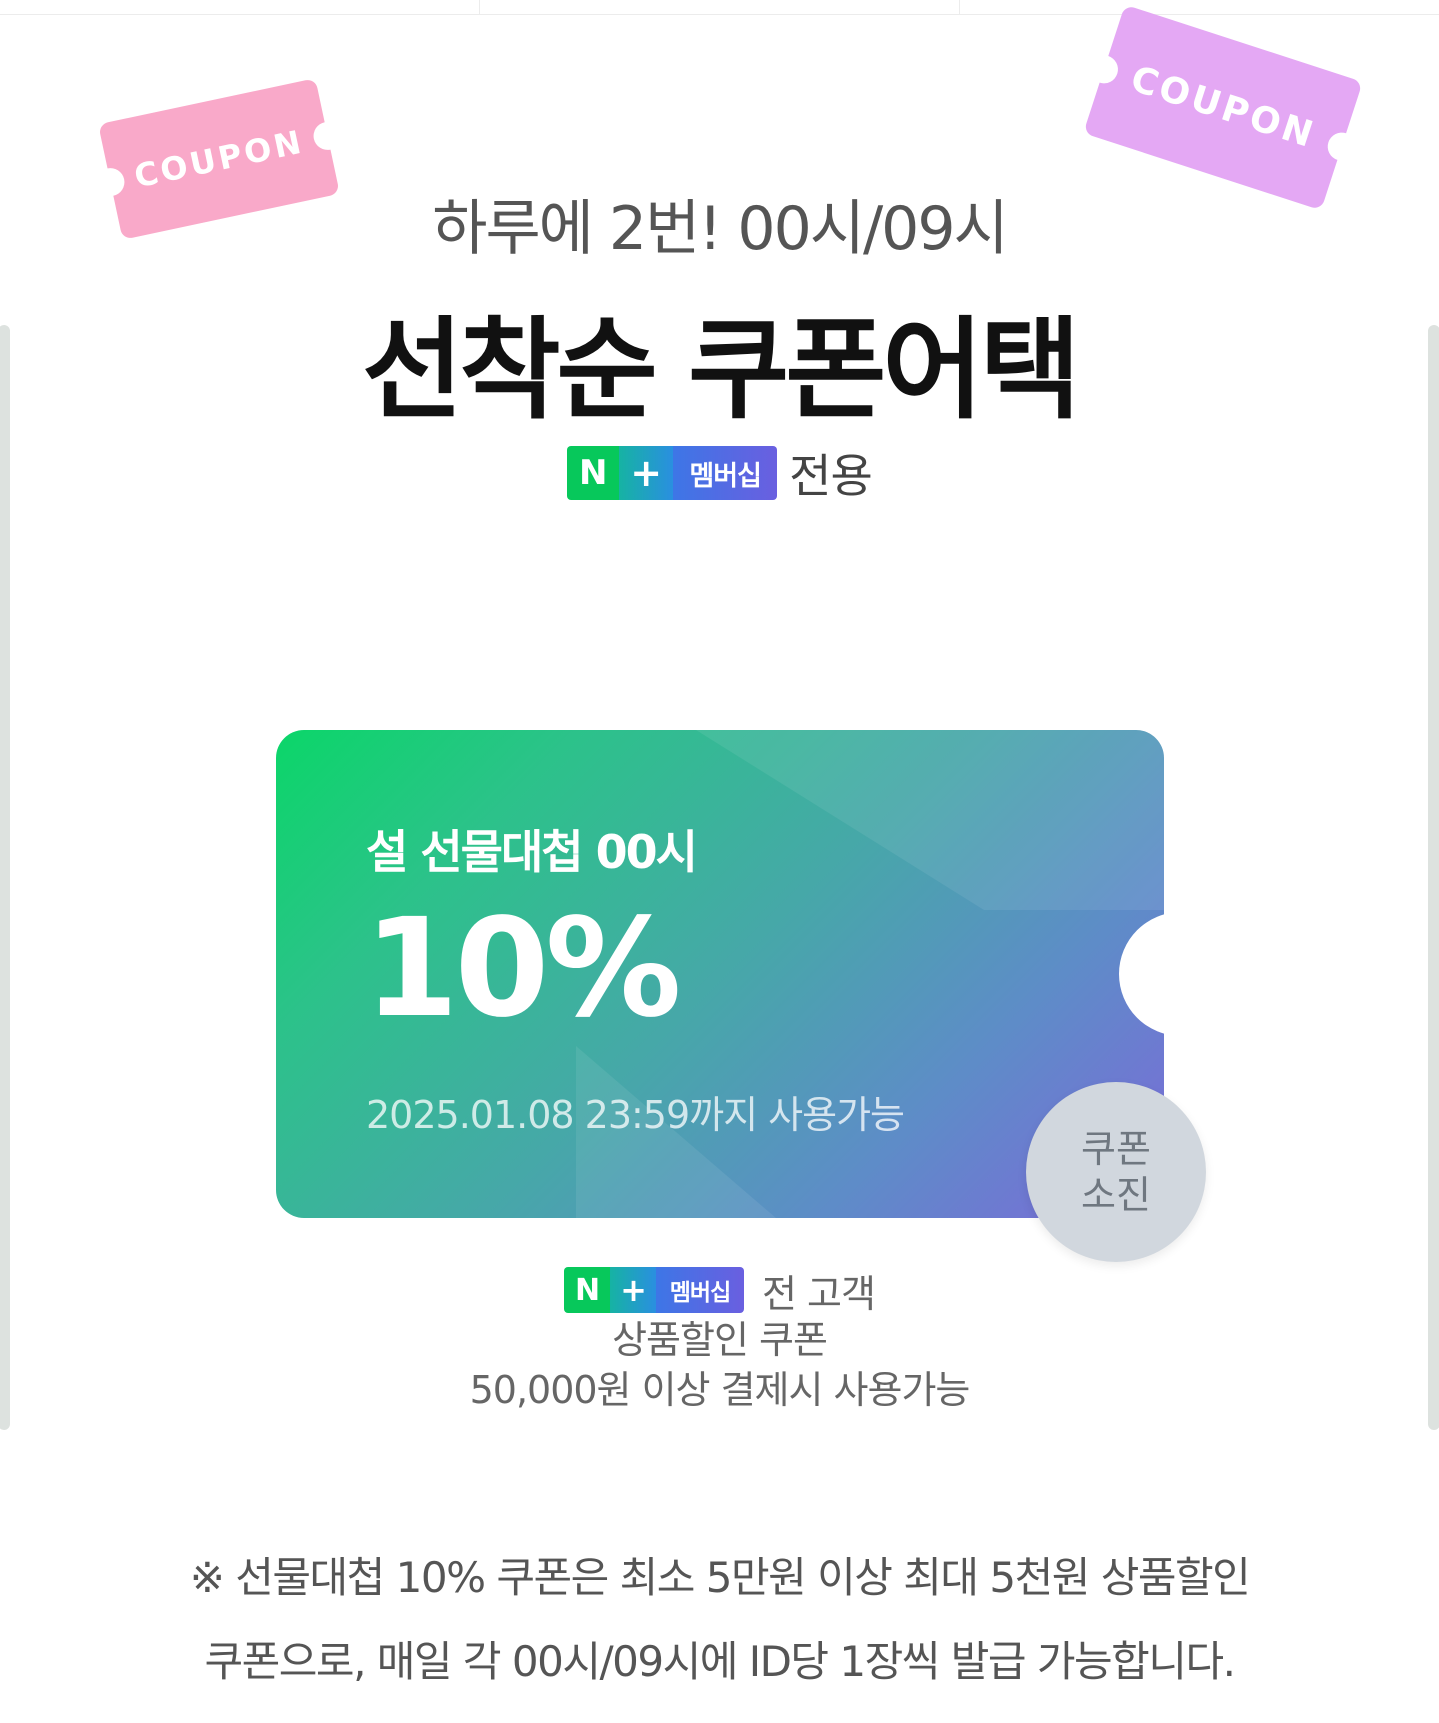  What do you see at coordinates (720, 229) in the screenshot?
I see `page-subtitle: 하루에 2번! 00시/09시` at bounding box center [720, 229].